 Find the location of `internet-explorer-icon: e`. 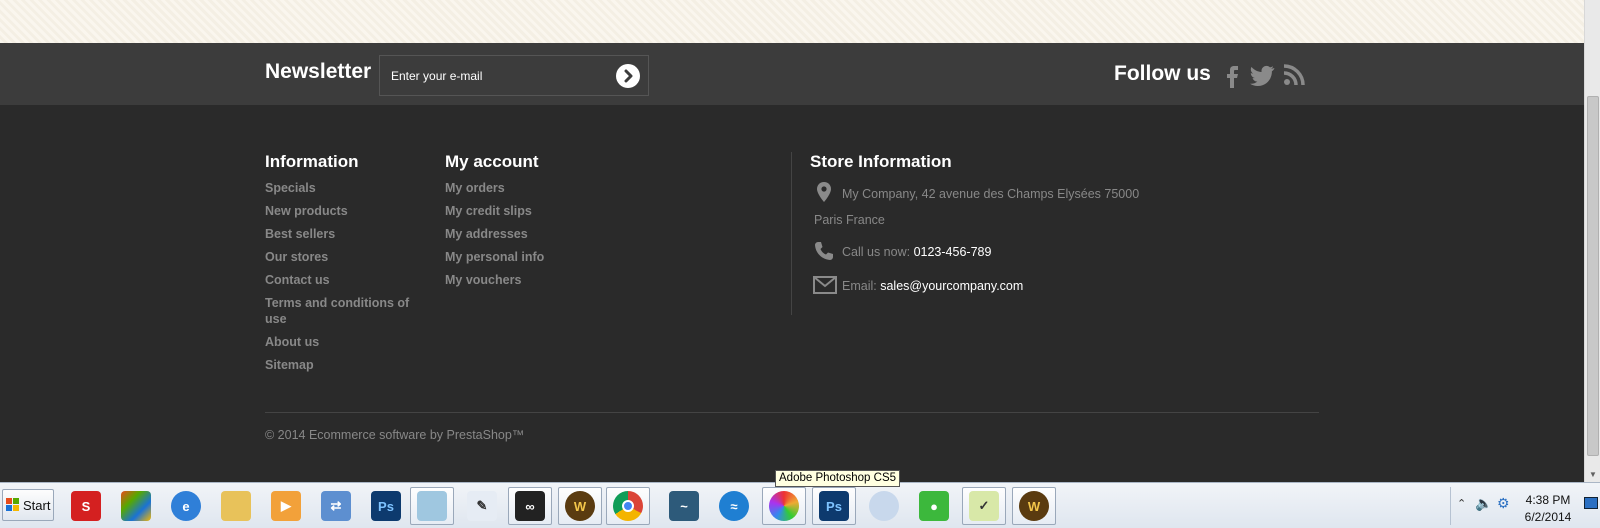

internet-explorer-icon: e is located at coordinates (186, 506).